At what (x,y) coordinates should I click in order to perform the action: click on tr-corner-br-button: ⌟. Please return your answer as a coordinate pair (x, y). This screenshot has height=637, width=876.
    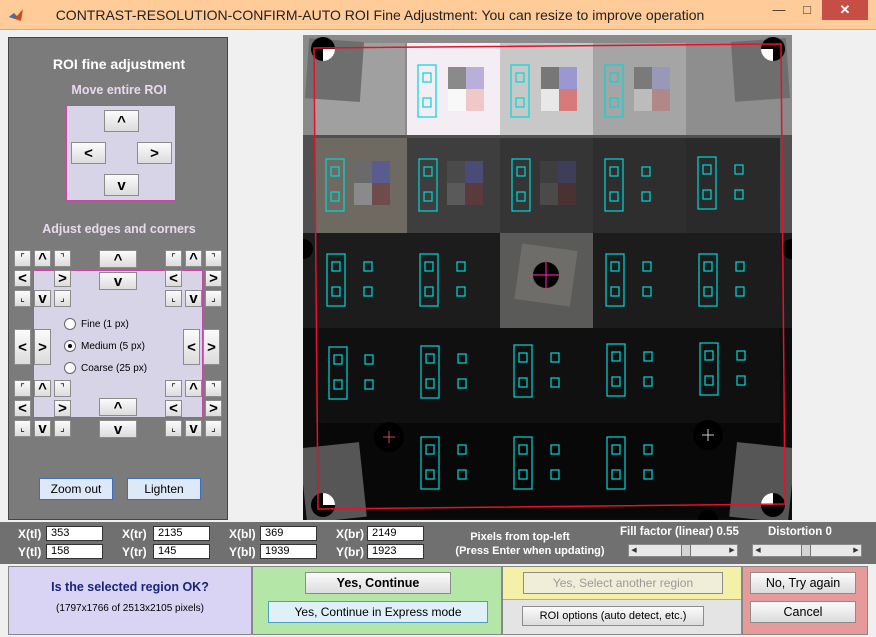
    Looking at the image, I should click on (213, 298).